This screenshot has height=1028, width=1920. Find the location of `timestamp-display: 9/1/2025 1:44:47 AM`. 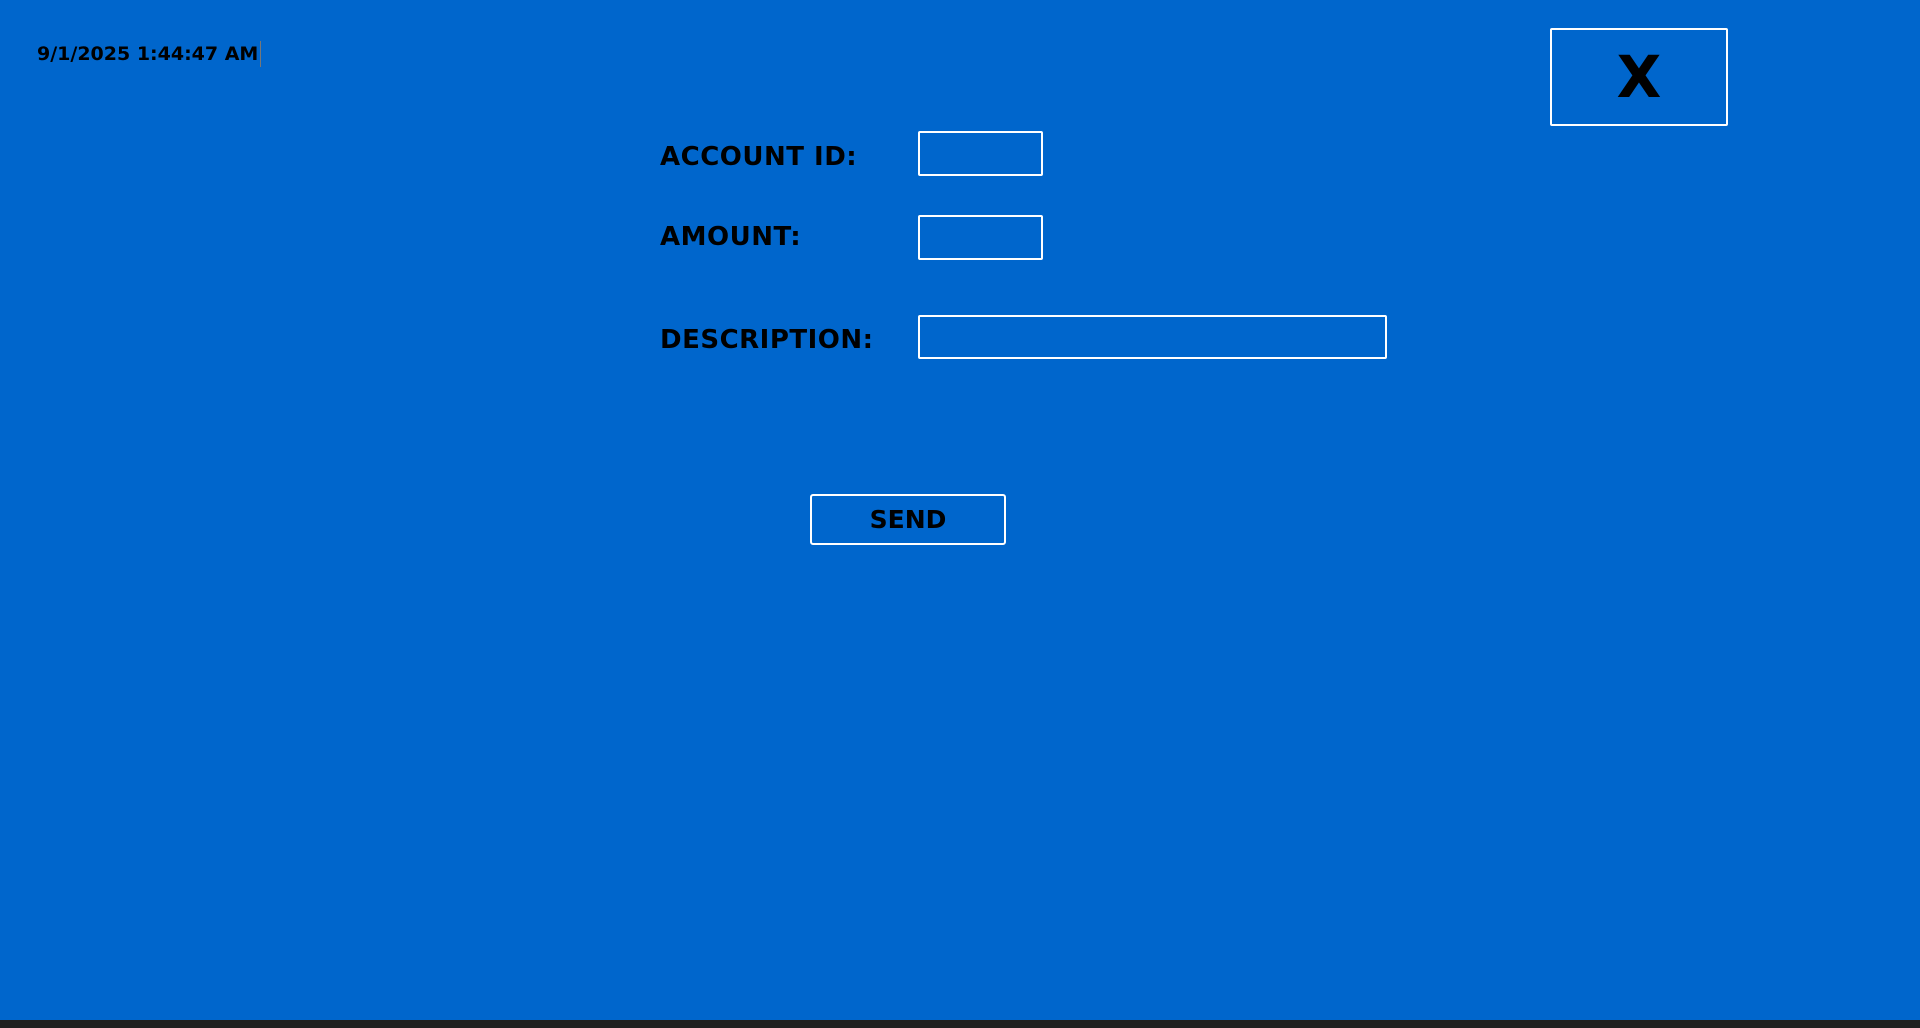

timestamp-display: 9/1/2025 1:44:47 AM is located at coordinates (149, 54).